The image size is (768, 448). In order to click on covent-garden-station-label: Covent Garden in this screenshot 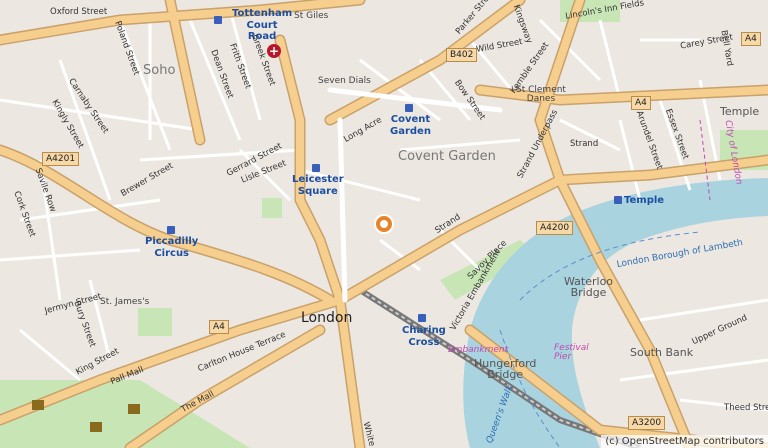, I will do `click(410, 125)`.